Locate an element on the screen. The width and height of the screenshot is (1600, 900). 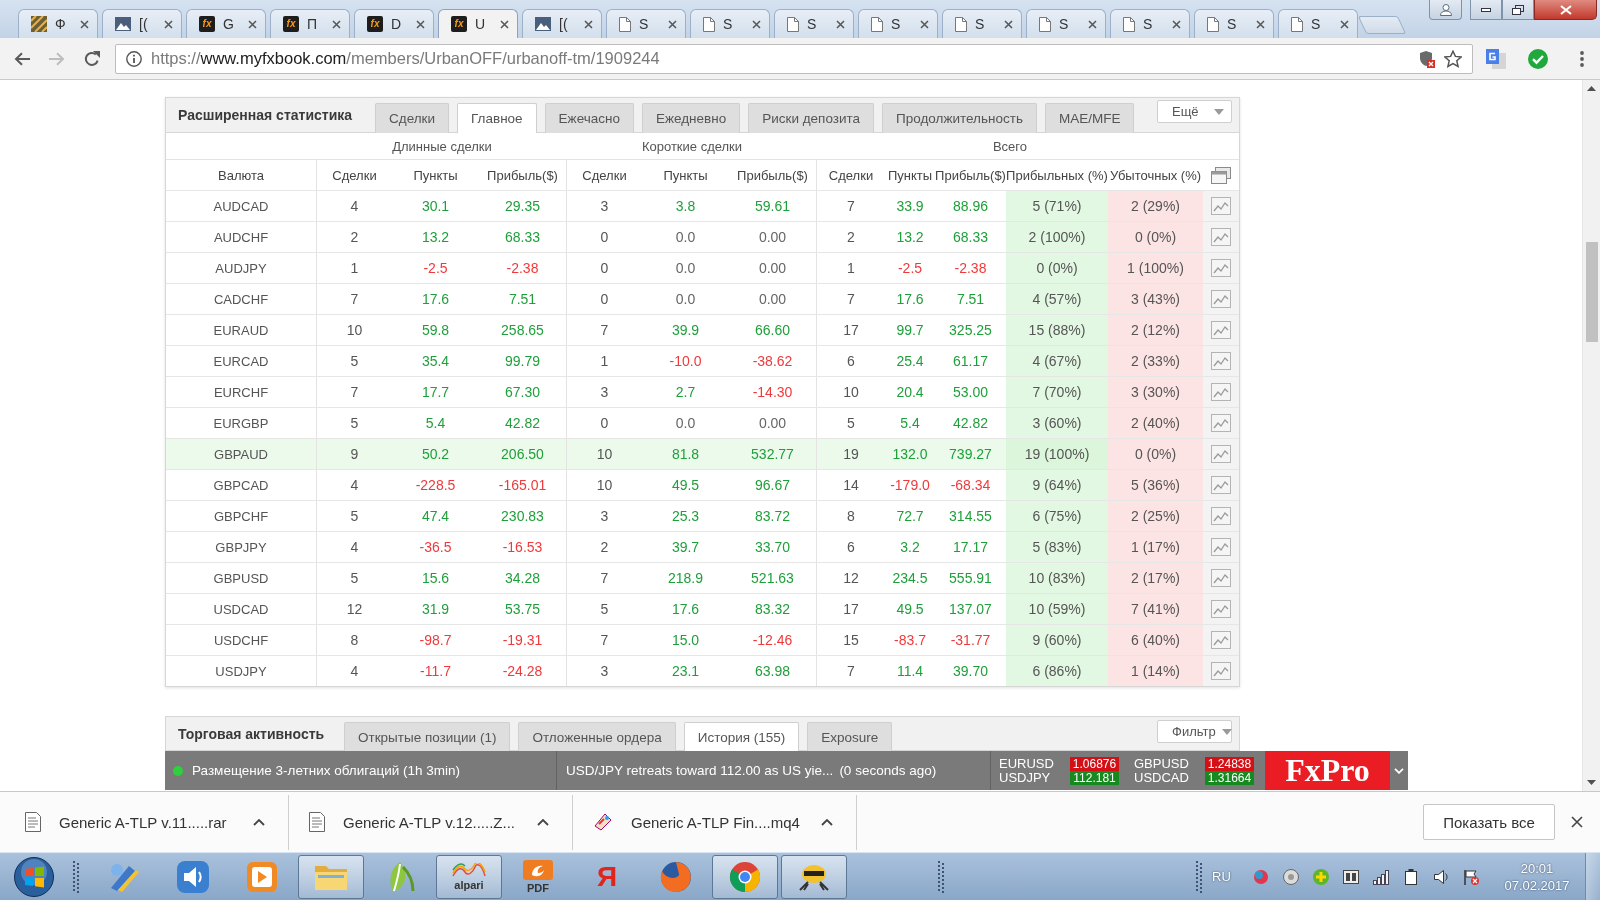
ticker-event: Размещение 3-летних облигаций (1h 3min) is located at coordinates (326, 770).